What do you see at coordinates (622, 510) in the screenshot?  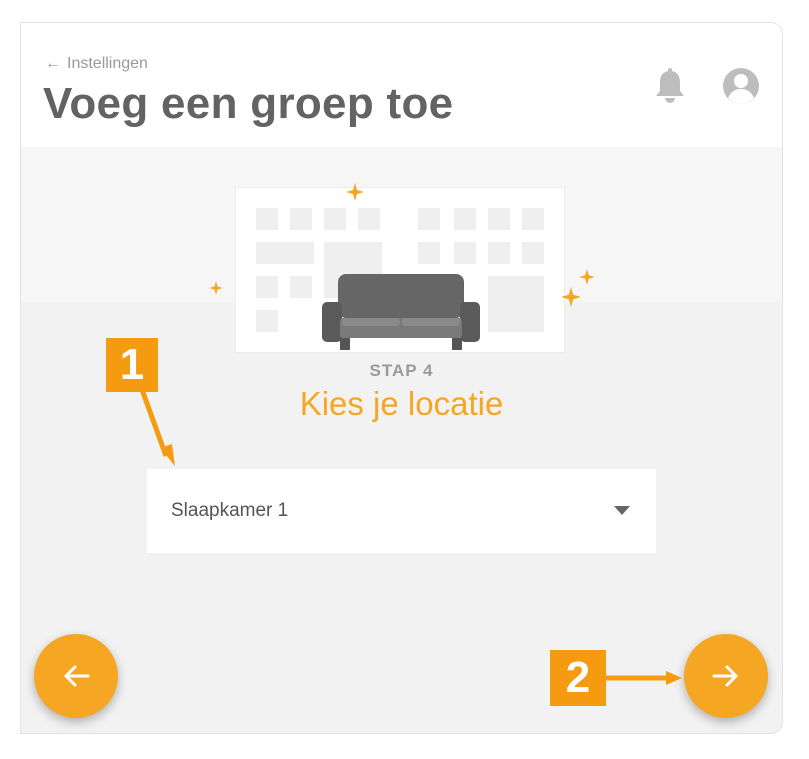 I see `caret-down-icon` at bounding box center [622, 510].